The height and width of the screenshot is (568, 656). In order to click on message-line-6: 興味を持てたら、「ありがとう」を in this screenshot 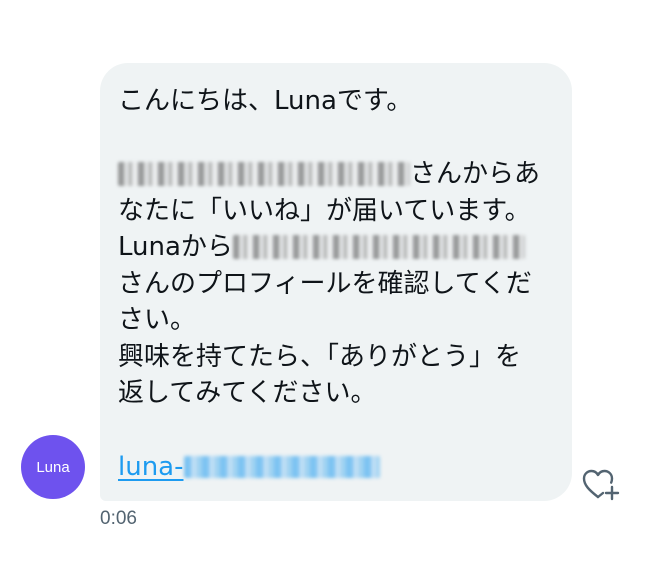, I will do `click(320, 356)`.